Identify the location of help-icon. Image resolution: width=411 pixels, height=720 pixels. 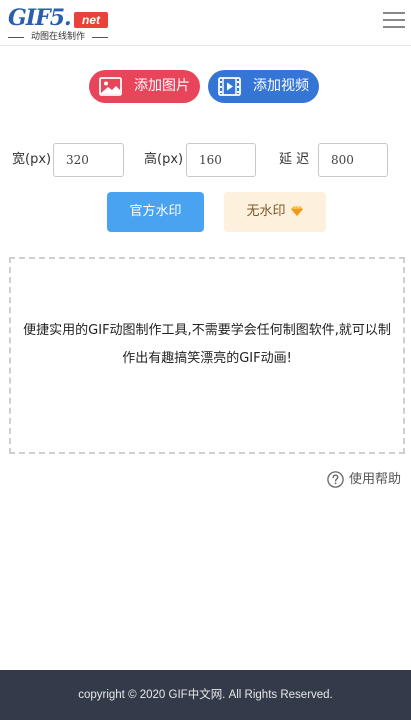
(335, 479).